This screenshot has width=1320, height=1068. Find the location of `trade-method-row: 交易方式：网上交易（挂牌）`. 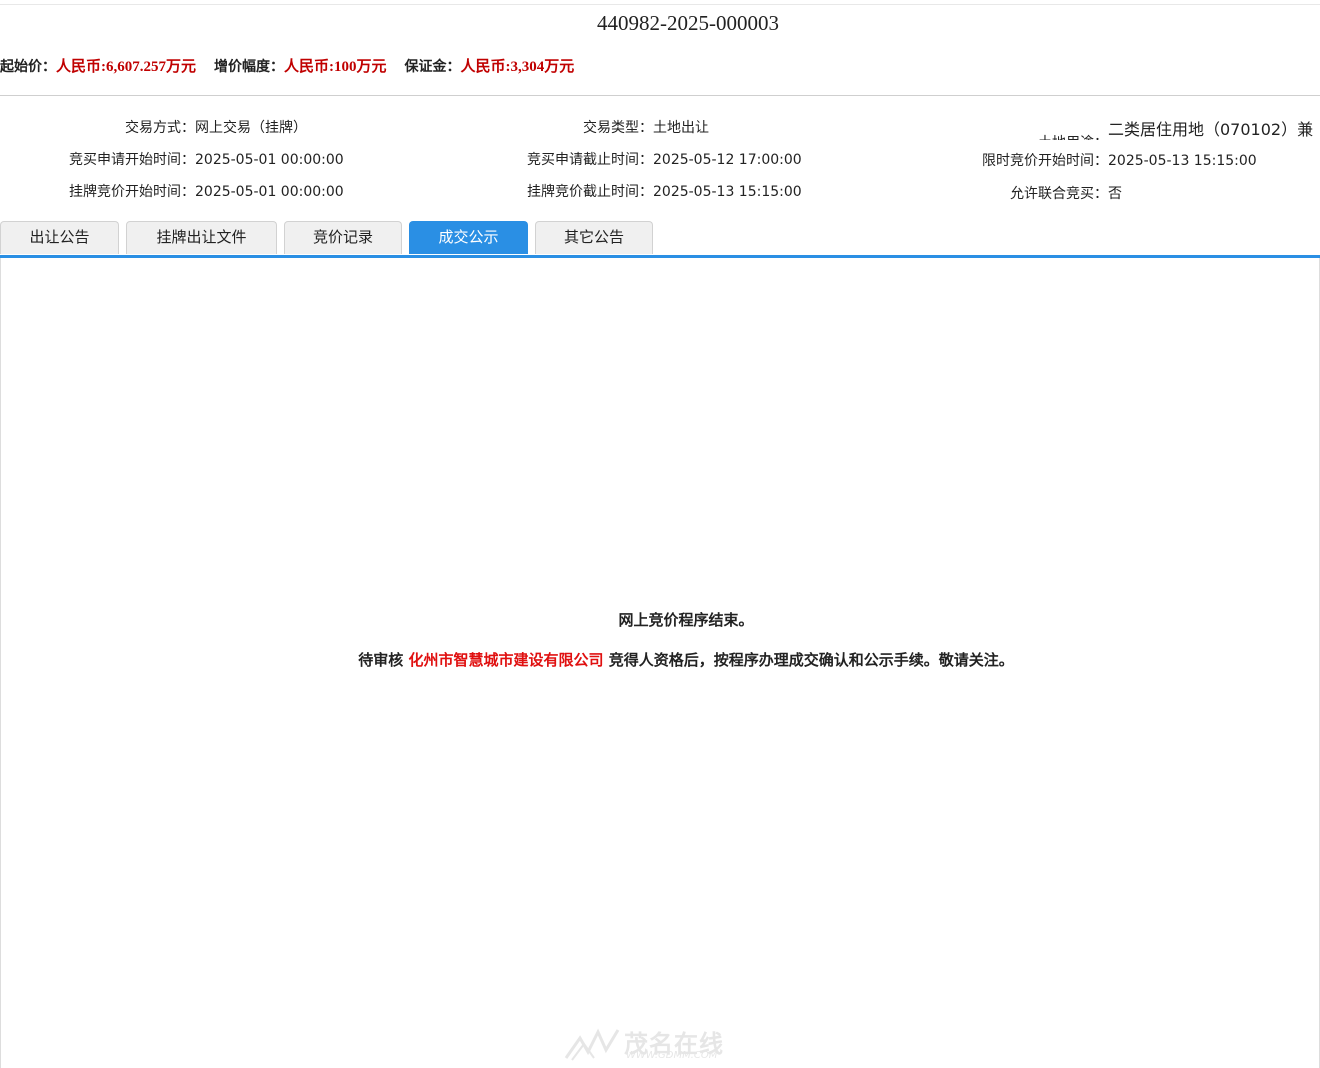

trade-method-row: 交易方式：网上交易（挂牌） is located at coordinates (153, 127).